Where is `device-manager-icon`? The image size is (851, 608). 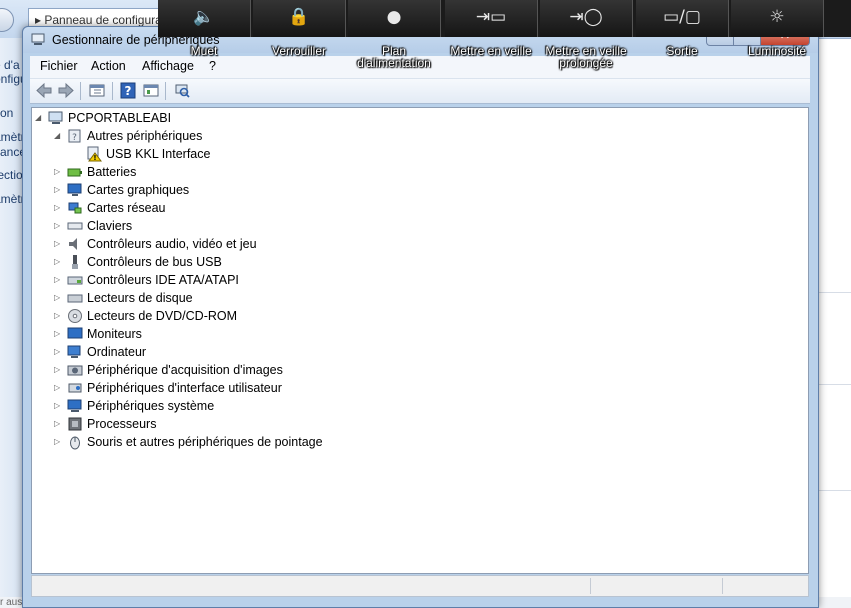
device-manager-icon is located at coordinates (38, 39).